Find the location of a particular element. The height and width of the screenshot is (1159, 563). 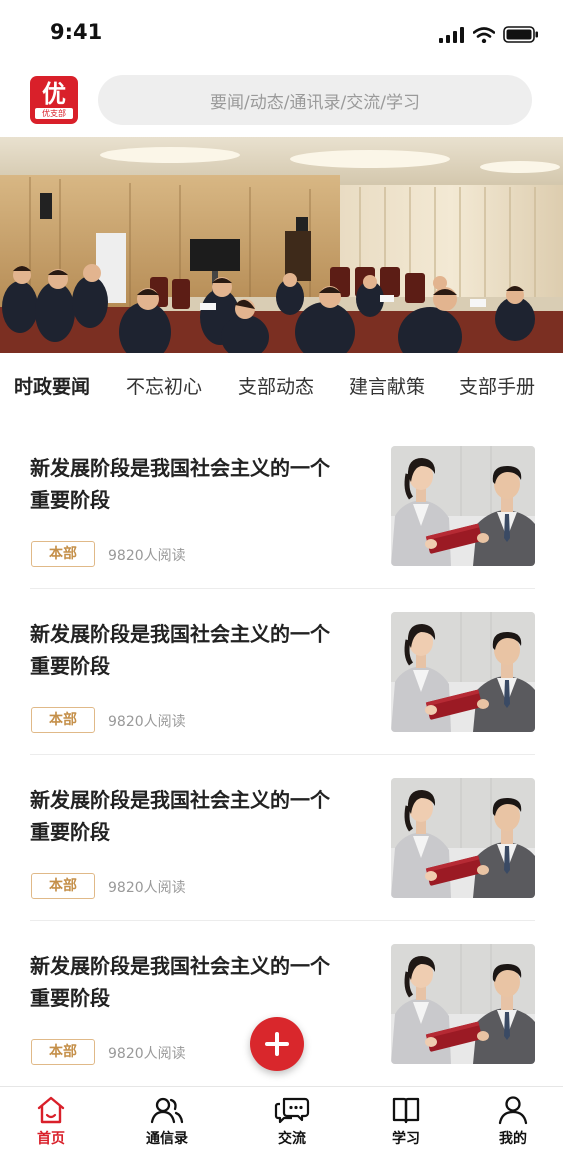

bottom-nav: 首页 通信录 交流 学习 我的 is located at coordinates (281, 1122).